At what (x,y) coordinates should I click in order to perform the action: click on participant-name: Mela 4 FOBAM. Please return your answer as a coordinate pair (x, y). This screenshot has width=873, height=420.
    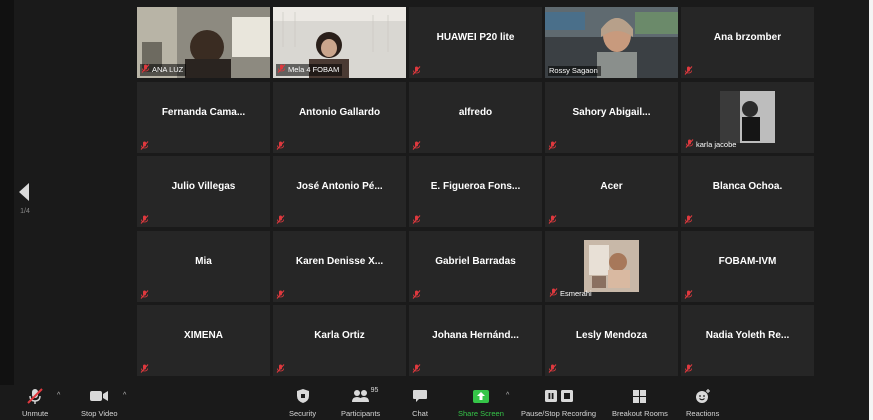
    Looking at the image, I should click on (314, 69).